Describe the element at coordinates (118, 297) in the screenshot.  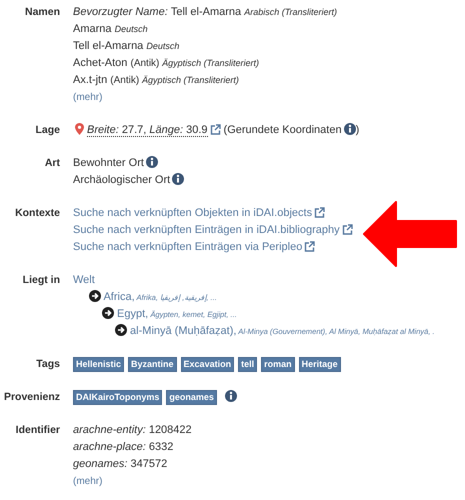
I see `hierarchy-link: Africa,` at that location.